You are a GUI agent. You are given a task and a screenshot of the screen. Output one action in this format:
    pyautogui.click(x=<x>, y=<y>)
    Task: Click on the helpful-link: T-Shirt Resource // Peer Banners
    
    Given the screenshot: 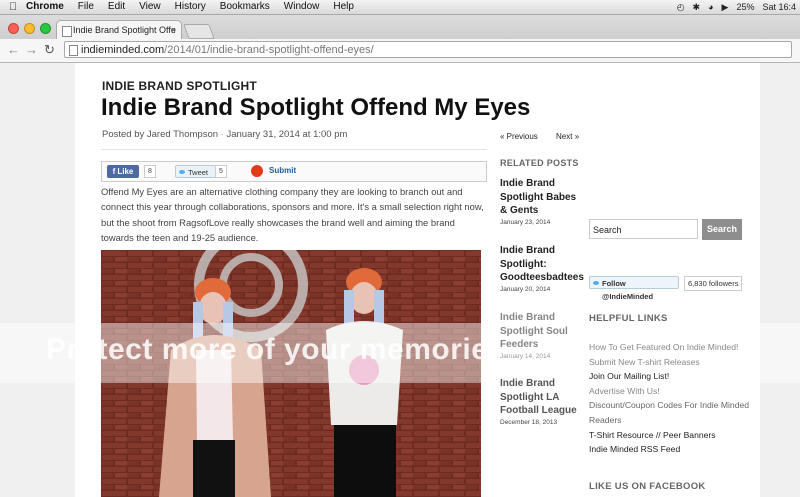 What is the action you would take?
    pyautogui.click(x=679, y=435)
    